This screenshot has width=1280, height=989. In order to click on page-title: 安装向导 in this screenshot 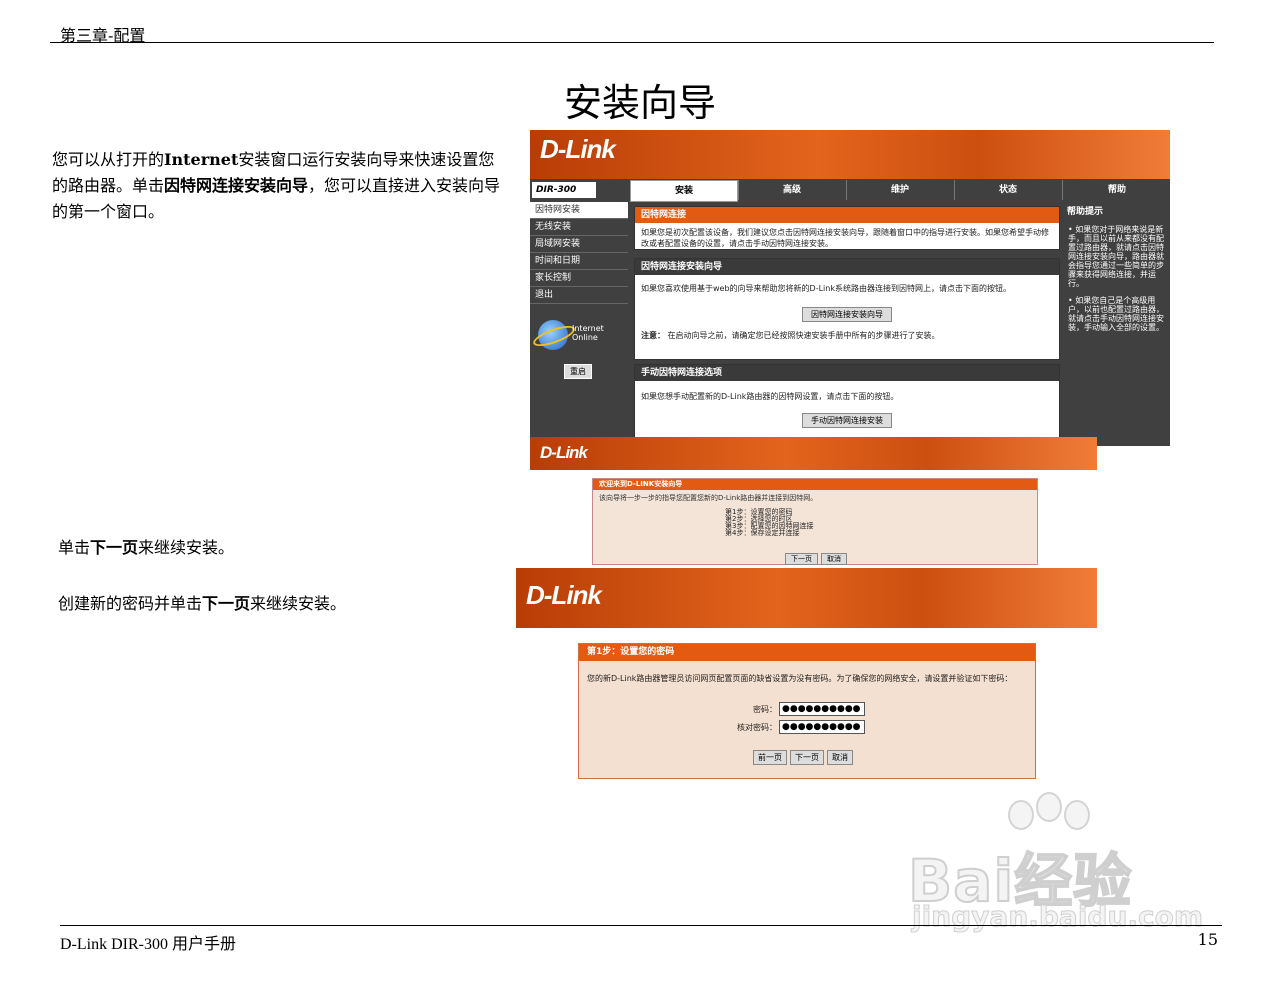, I will do `click(639, 103)`.